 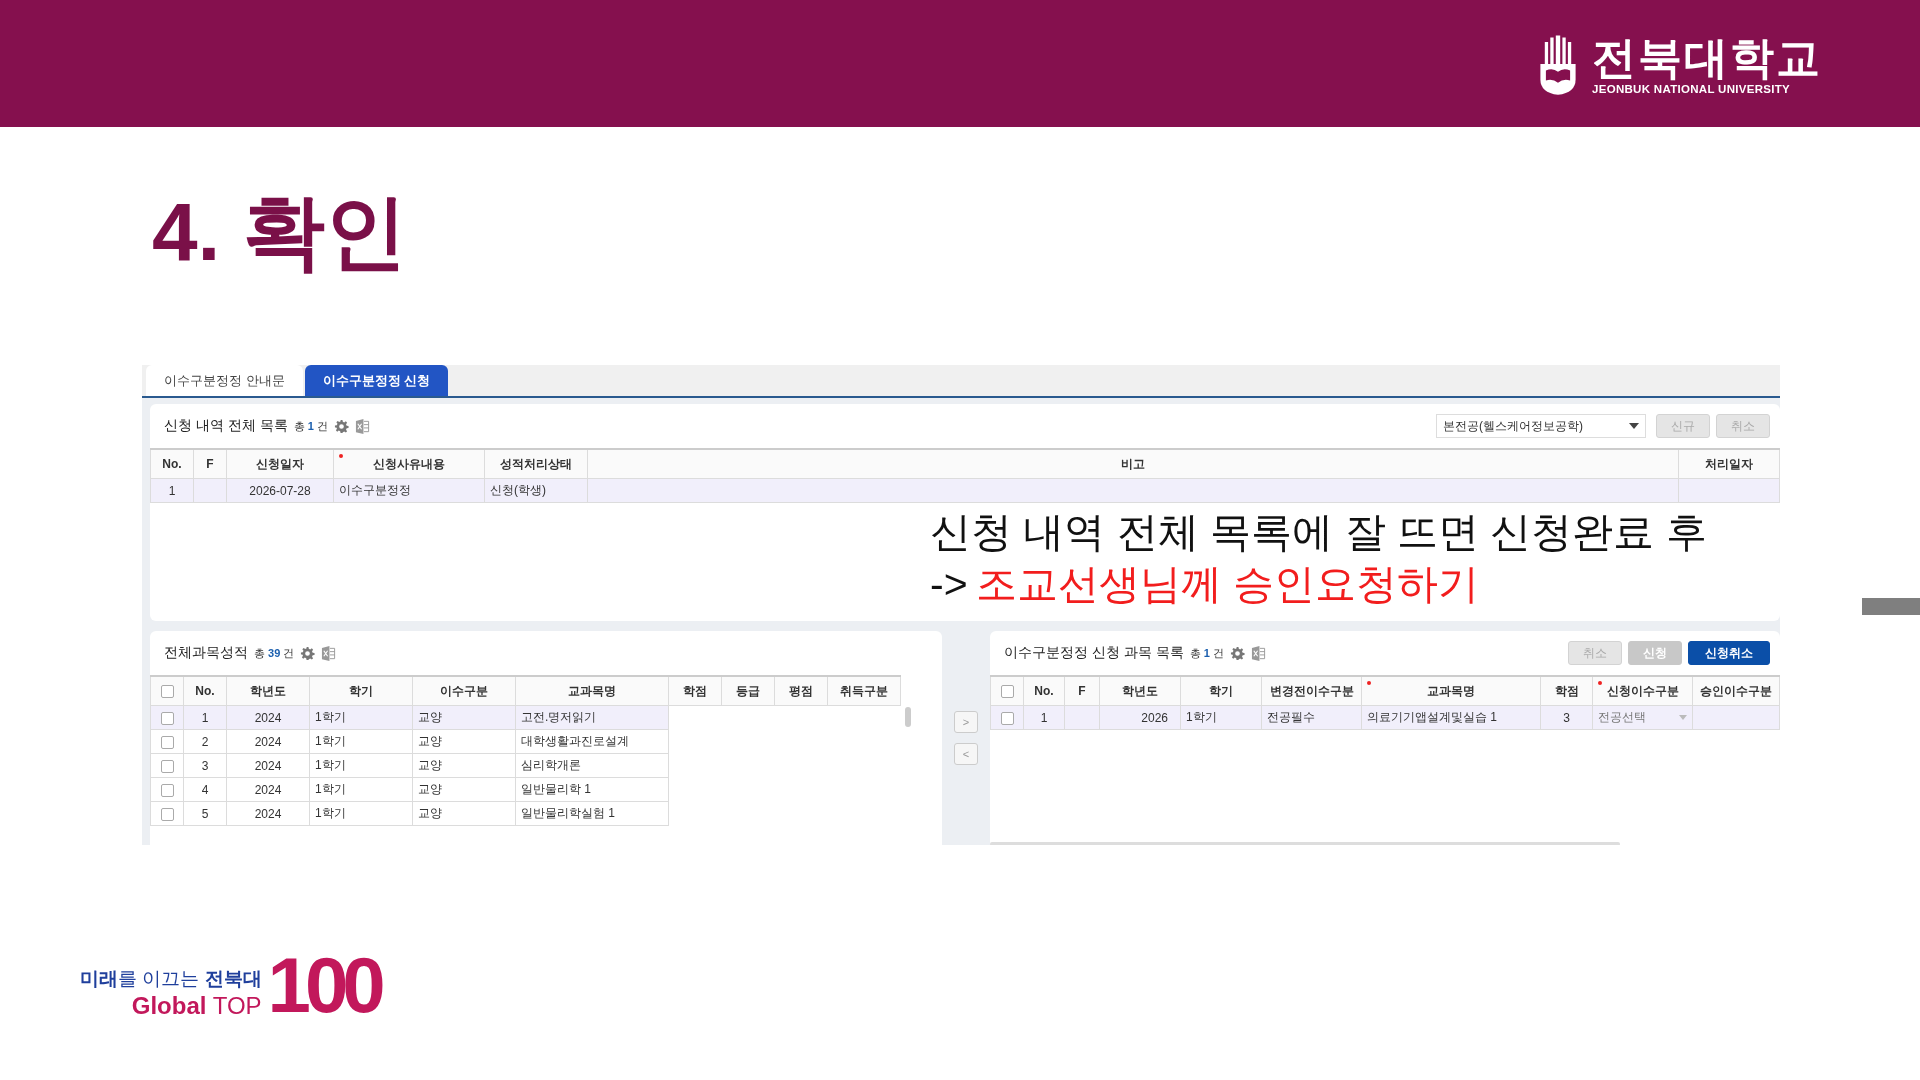 What do you see at coordinates (1227, 584) in the screenshot?
I see `highlight-text: 조교선생님께 승인요청하기` at bounding box center [1227, 584].